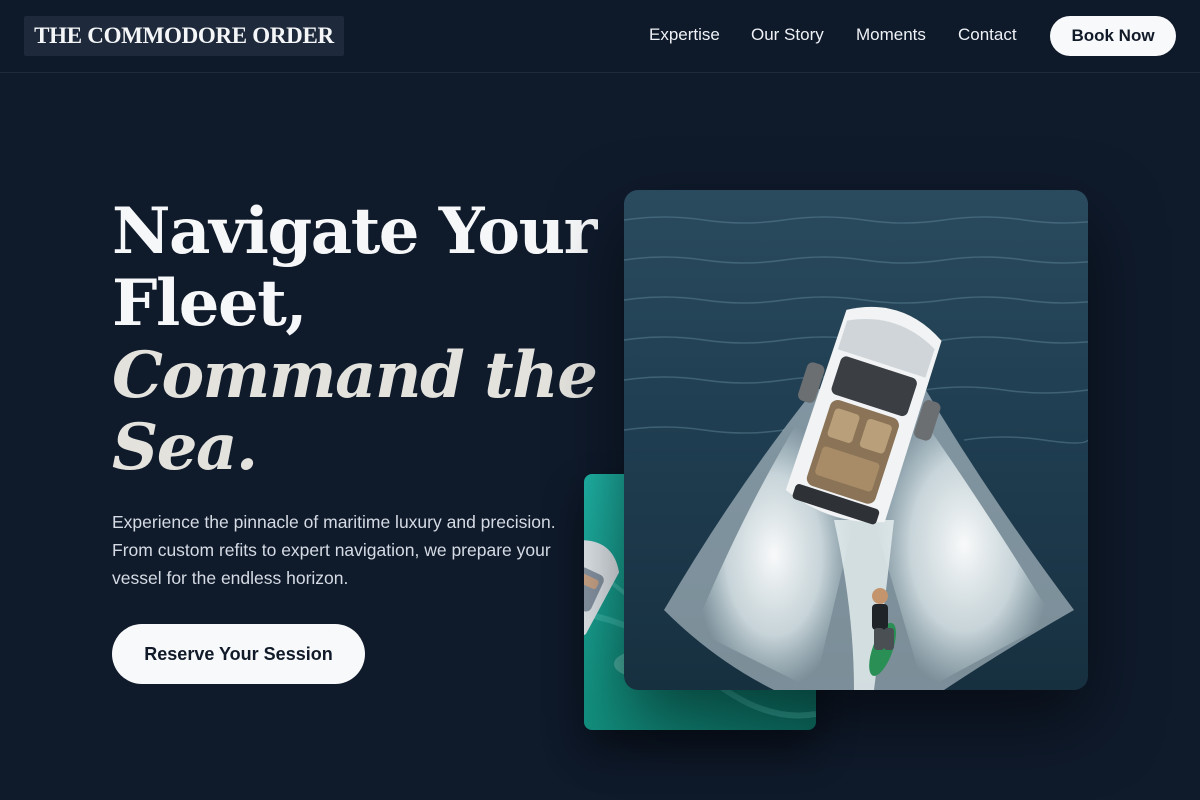 Image resolution: width=1200 pixels, height=800 pixels. Describe the element at coordinates (684, 35) in the screenshot. I see `nav-link-expertise: Expertise` at that location.